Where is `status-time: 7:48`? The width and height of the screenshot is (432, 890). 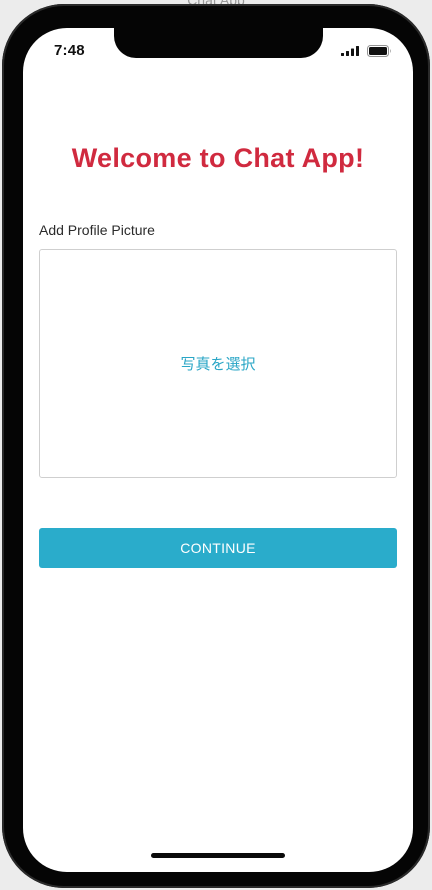
status-time: 7:48 is located at coordinates (69, 50).